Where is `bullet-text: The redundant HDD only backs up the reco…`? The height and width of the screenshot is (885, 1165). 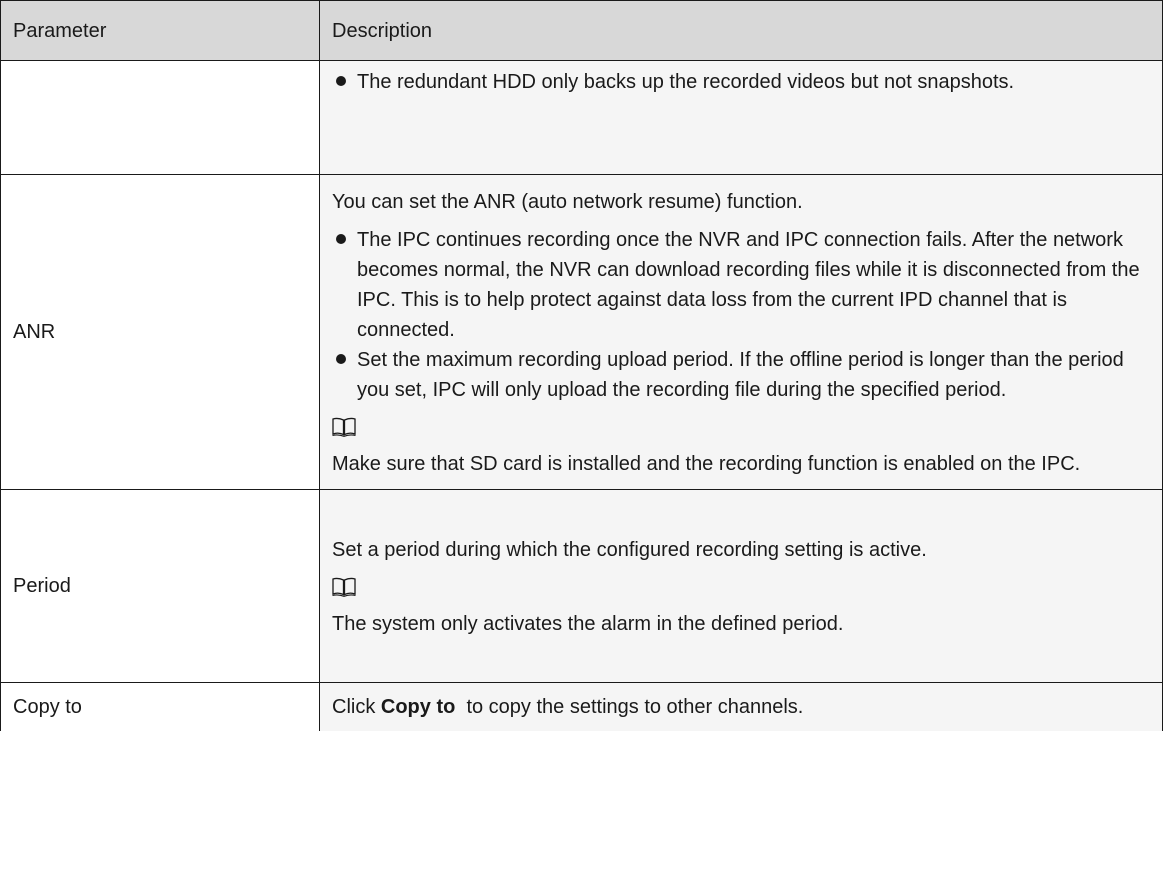 bullet-text: The redundant HDD only backs up the reco… is located at coordinates (686, 82).